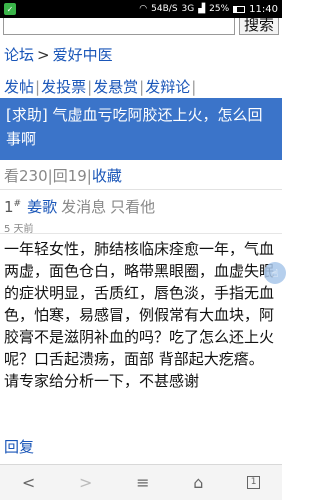 This screenshot has height=500, width=320. Describe the element at coordinates (42, 207) in the screenshot. I see `author-link: 姜歌` at that location.